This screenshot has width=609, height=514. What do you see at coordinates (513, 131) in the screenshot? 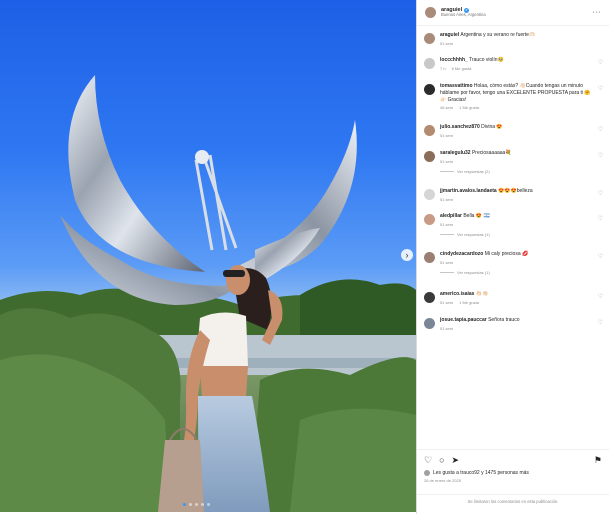
I see `comment-item: julio.sanchez870 Divina 😍 51 sem ♡` at bounding box center [513, 131].